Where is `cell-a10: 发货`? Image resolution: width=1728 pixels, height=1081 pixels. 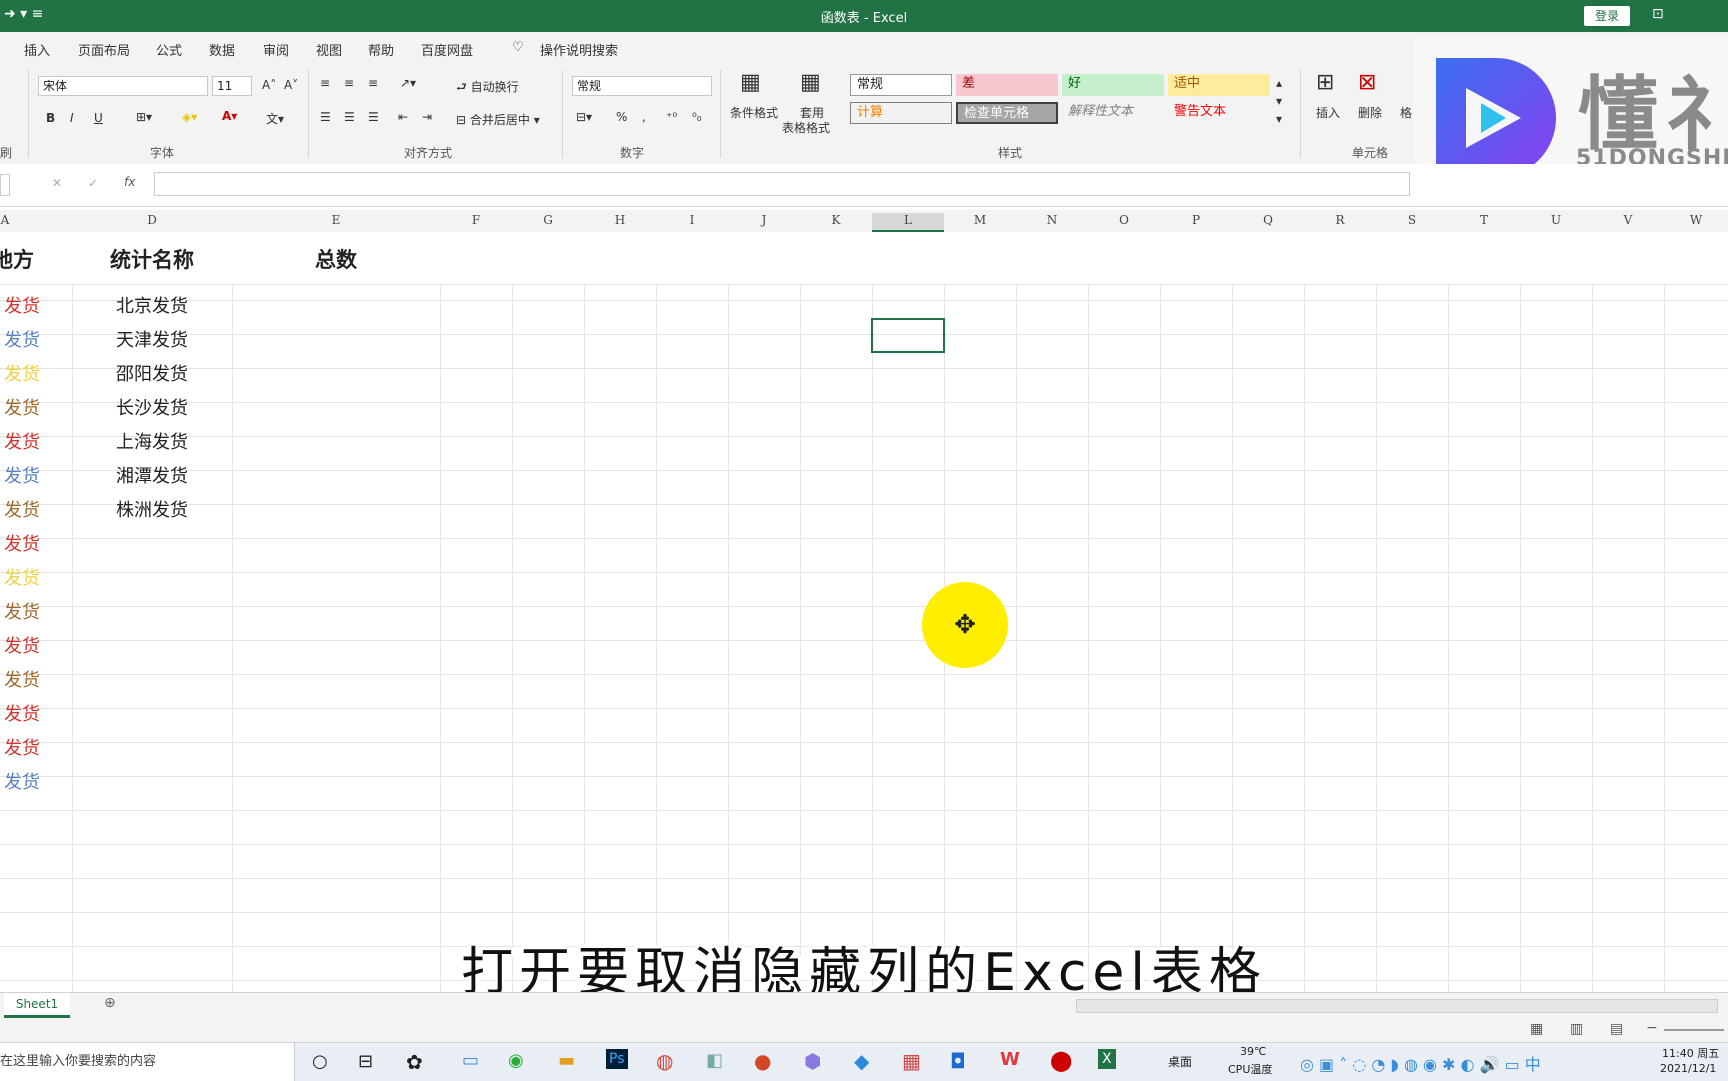
cell-a10: 发货 is located at coordinates (22, 577).